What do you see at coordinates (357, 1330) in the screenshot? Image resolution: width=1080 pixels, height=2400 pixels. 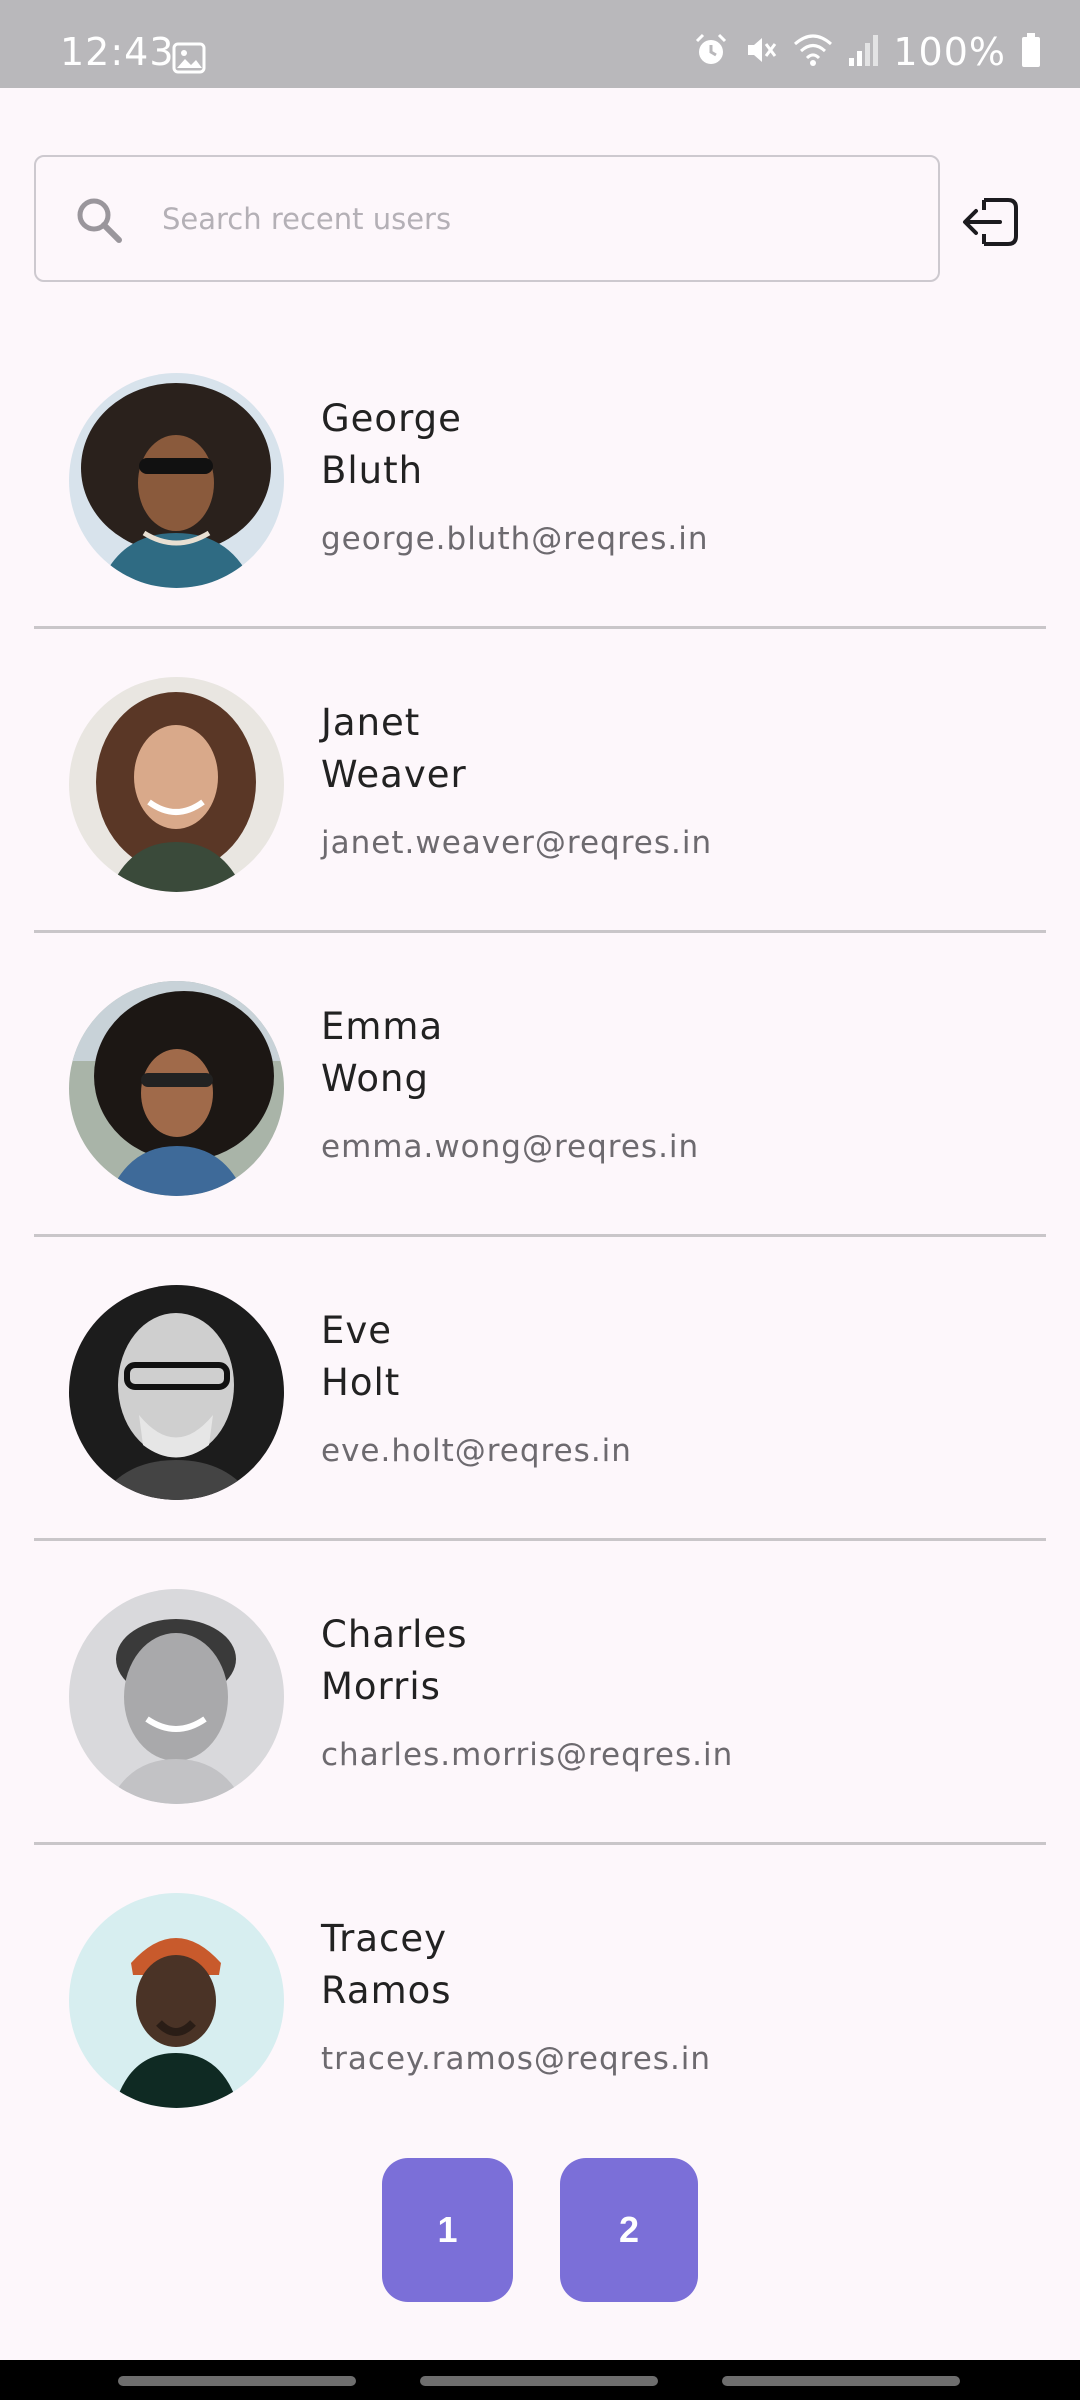 I see `user-first-name: Eve` at bounding box center [357, 1330].